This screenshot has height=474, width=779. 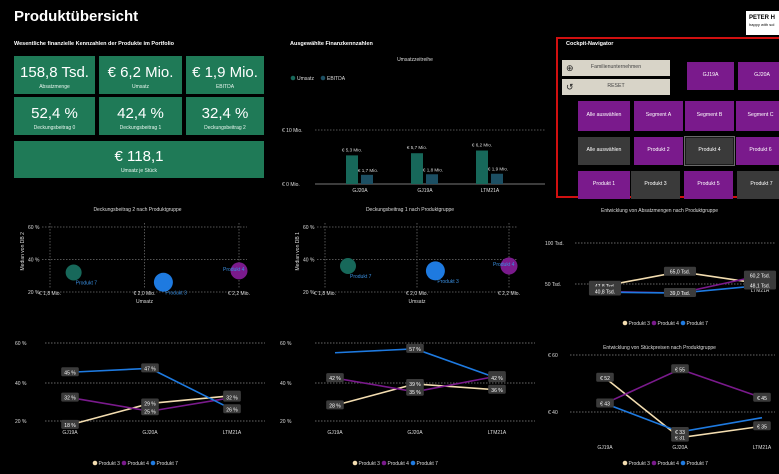 What do you see at coordinates (553, 285) in the screenshot?
I see `y-tick-label: 50 Tsd.` at bounding box center [553, 285].